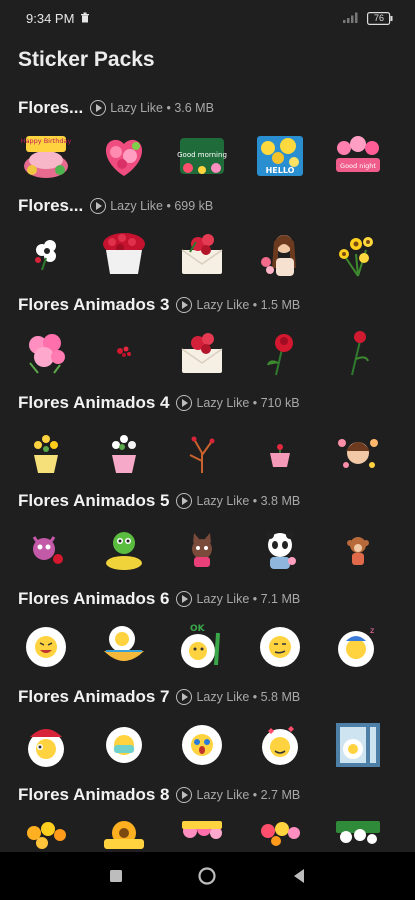 The height and width of the screenshot is (900, 415). What do you see at coordinates (124, 549) in the screenshot?
I see `sticker-turtle` at bounding box center [124, 549].